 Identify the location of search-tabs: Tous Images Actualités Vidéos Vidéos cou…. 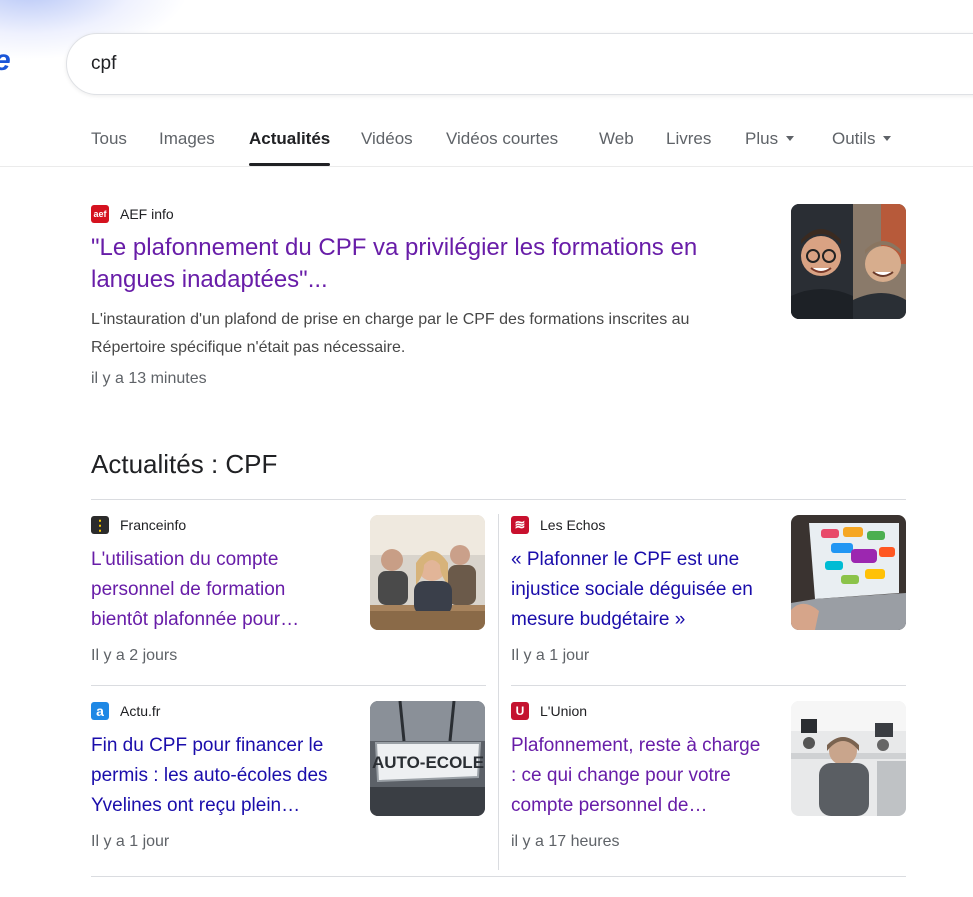
(532, 142).